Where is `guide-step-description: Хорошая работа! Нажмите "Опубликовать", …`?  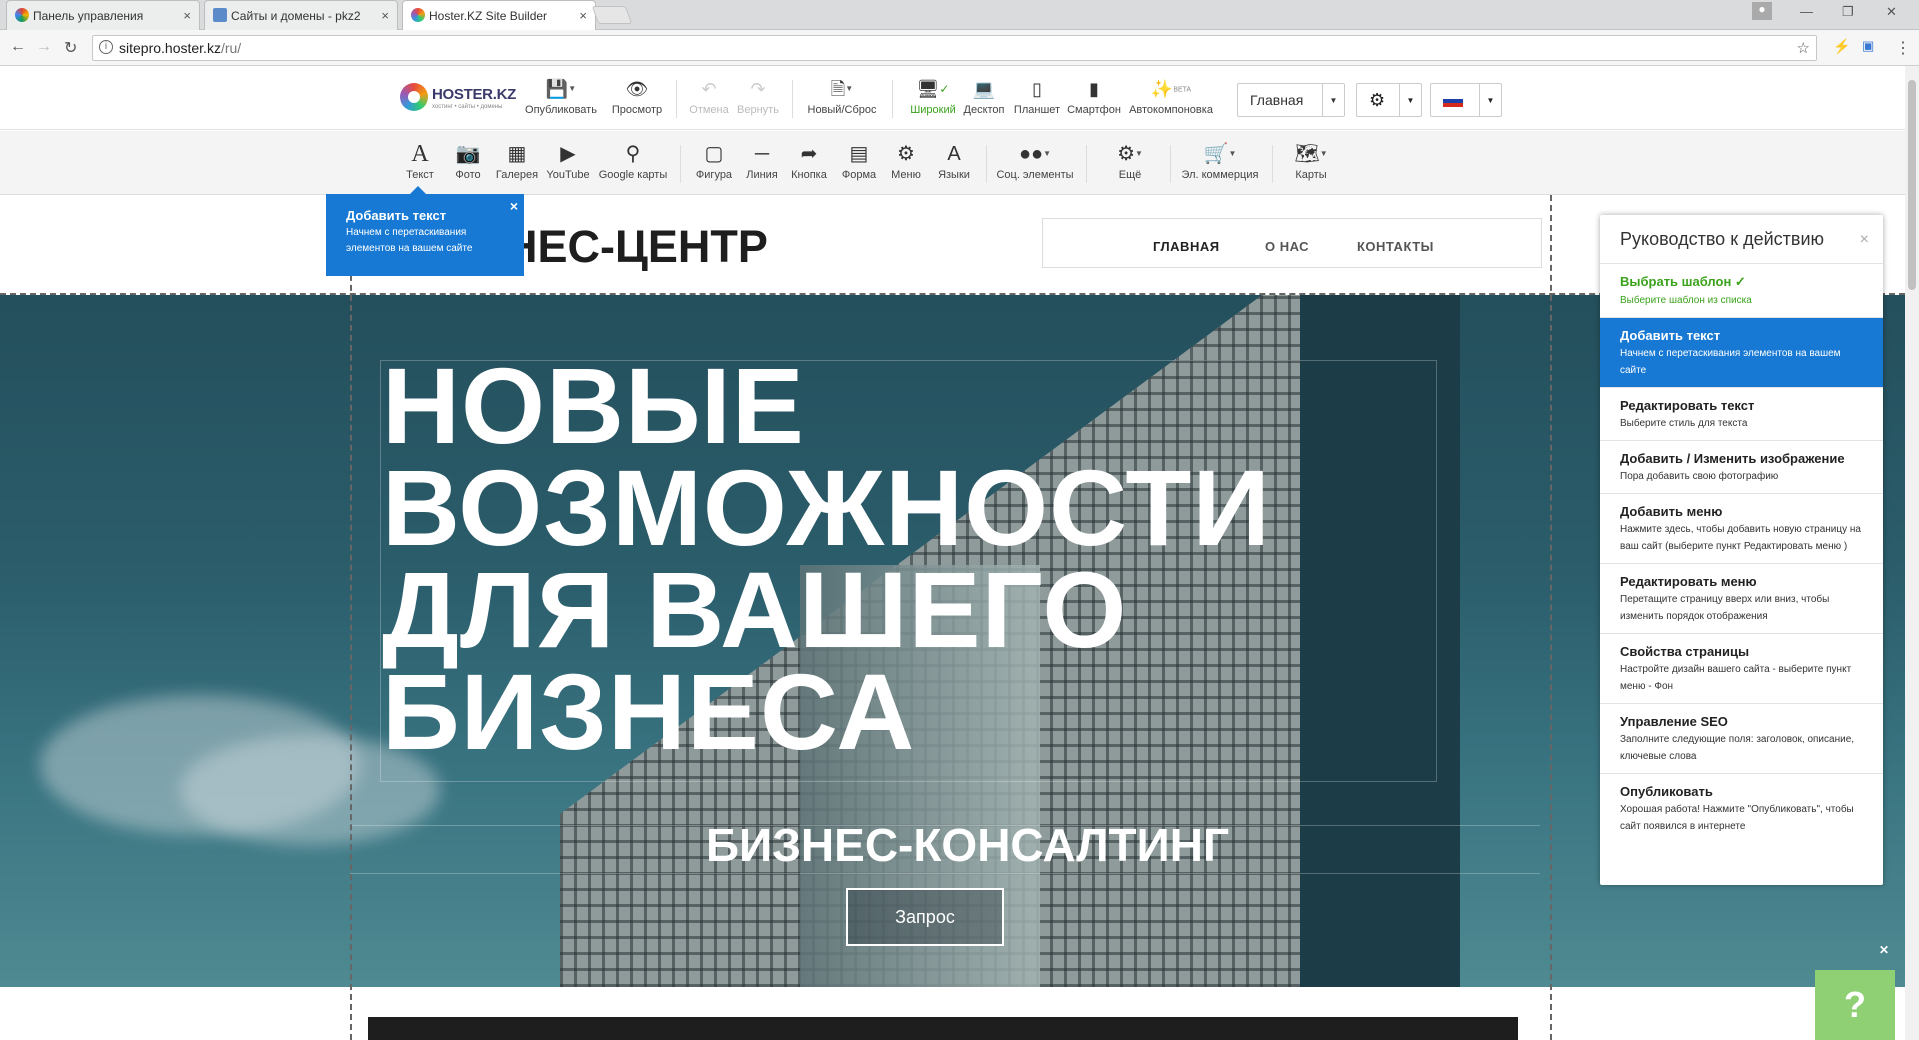 guide-step-description: Хорошая работа! Нажмите "Опубликовать", … is located at coordinates (1737, 818).